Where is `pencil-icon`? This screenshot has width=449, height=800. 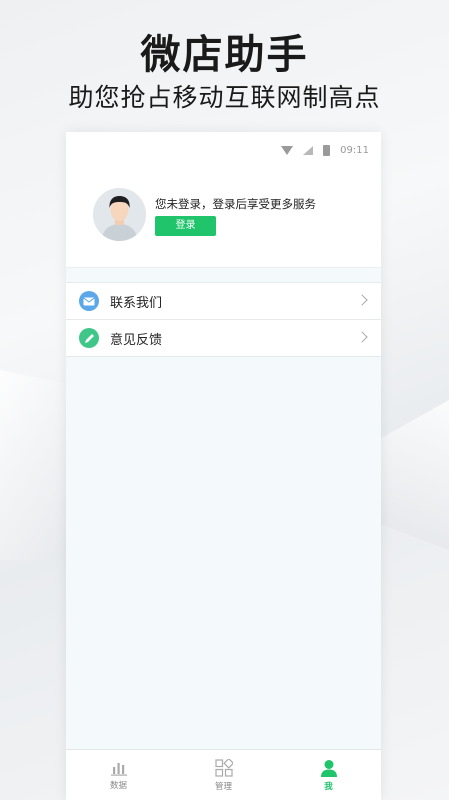 pencil-icon is located at coordinates (89, 338).